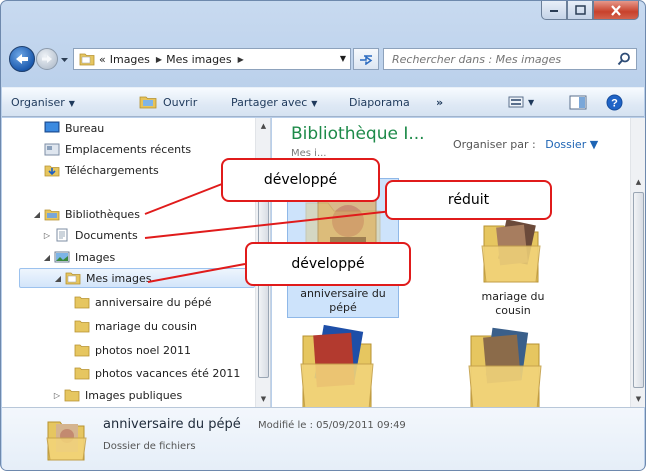 The height and width of the screenshot is (471, 646). I want to click on organise-menu: Organiser ▼, so click(43, 102).